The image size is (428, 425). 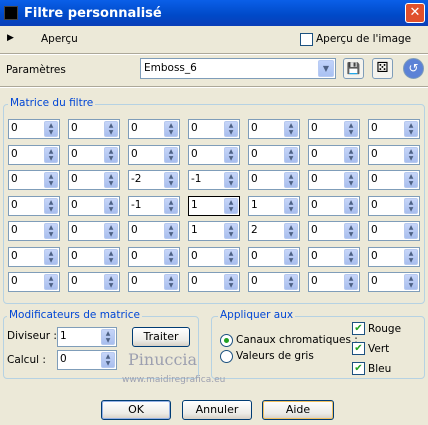 What do you see at coordinates (87, 360) in the screenshot?
I see `bias-input: 0 ▲ ▼` at bounding box center [87, 360].